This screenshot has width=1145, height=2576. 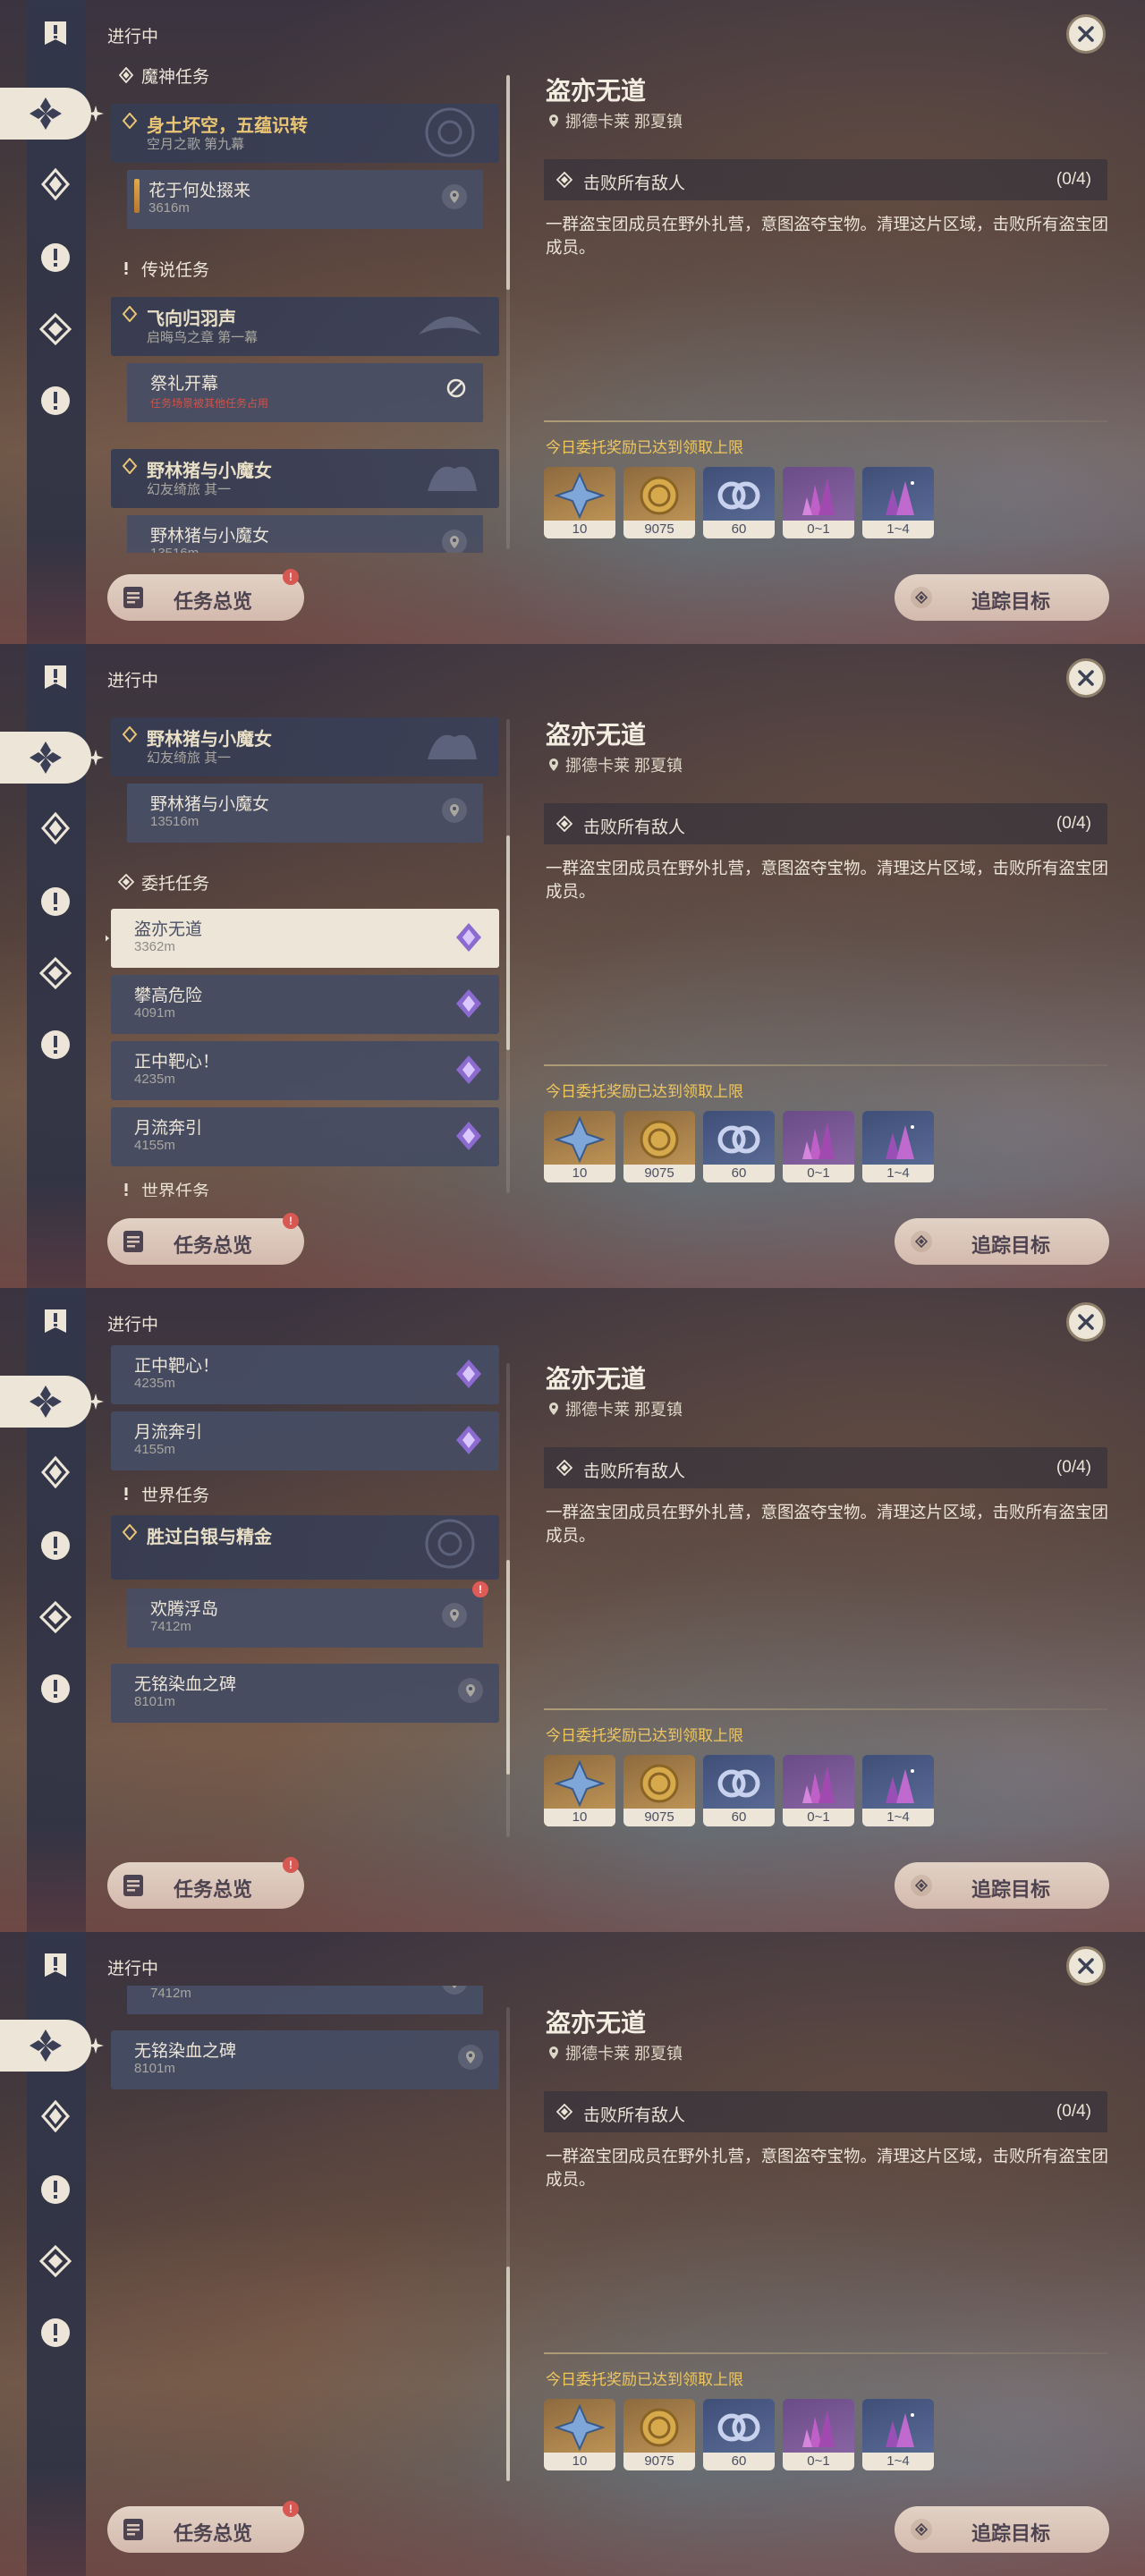 What do you see at coordinates (827, 1524) in the screenshot?
I see `quest-description: 一群盗宝团成员在野外扎营，意图盗夺宝物。清理这片区域，击败所有盗宝团成员。` at bounding box center [827, 1524].